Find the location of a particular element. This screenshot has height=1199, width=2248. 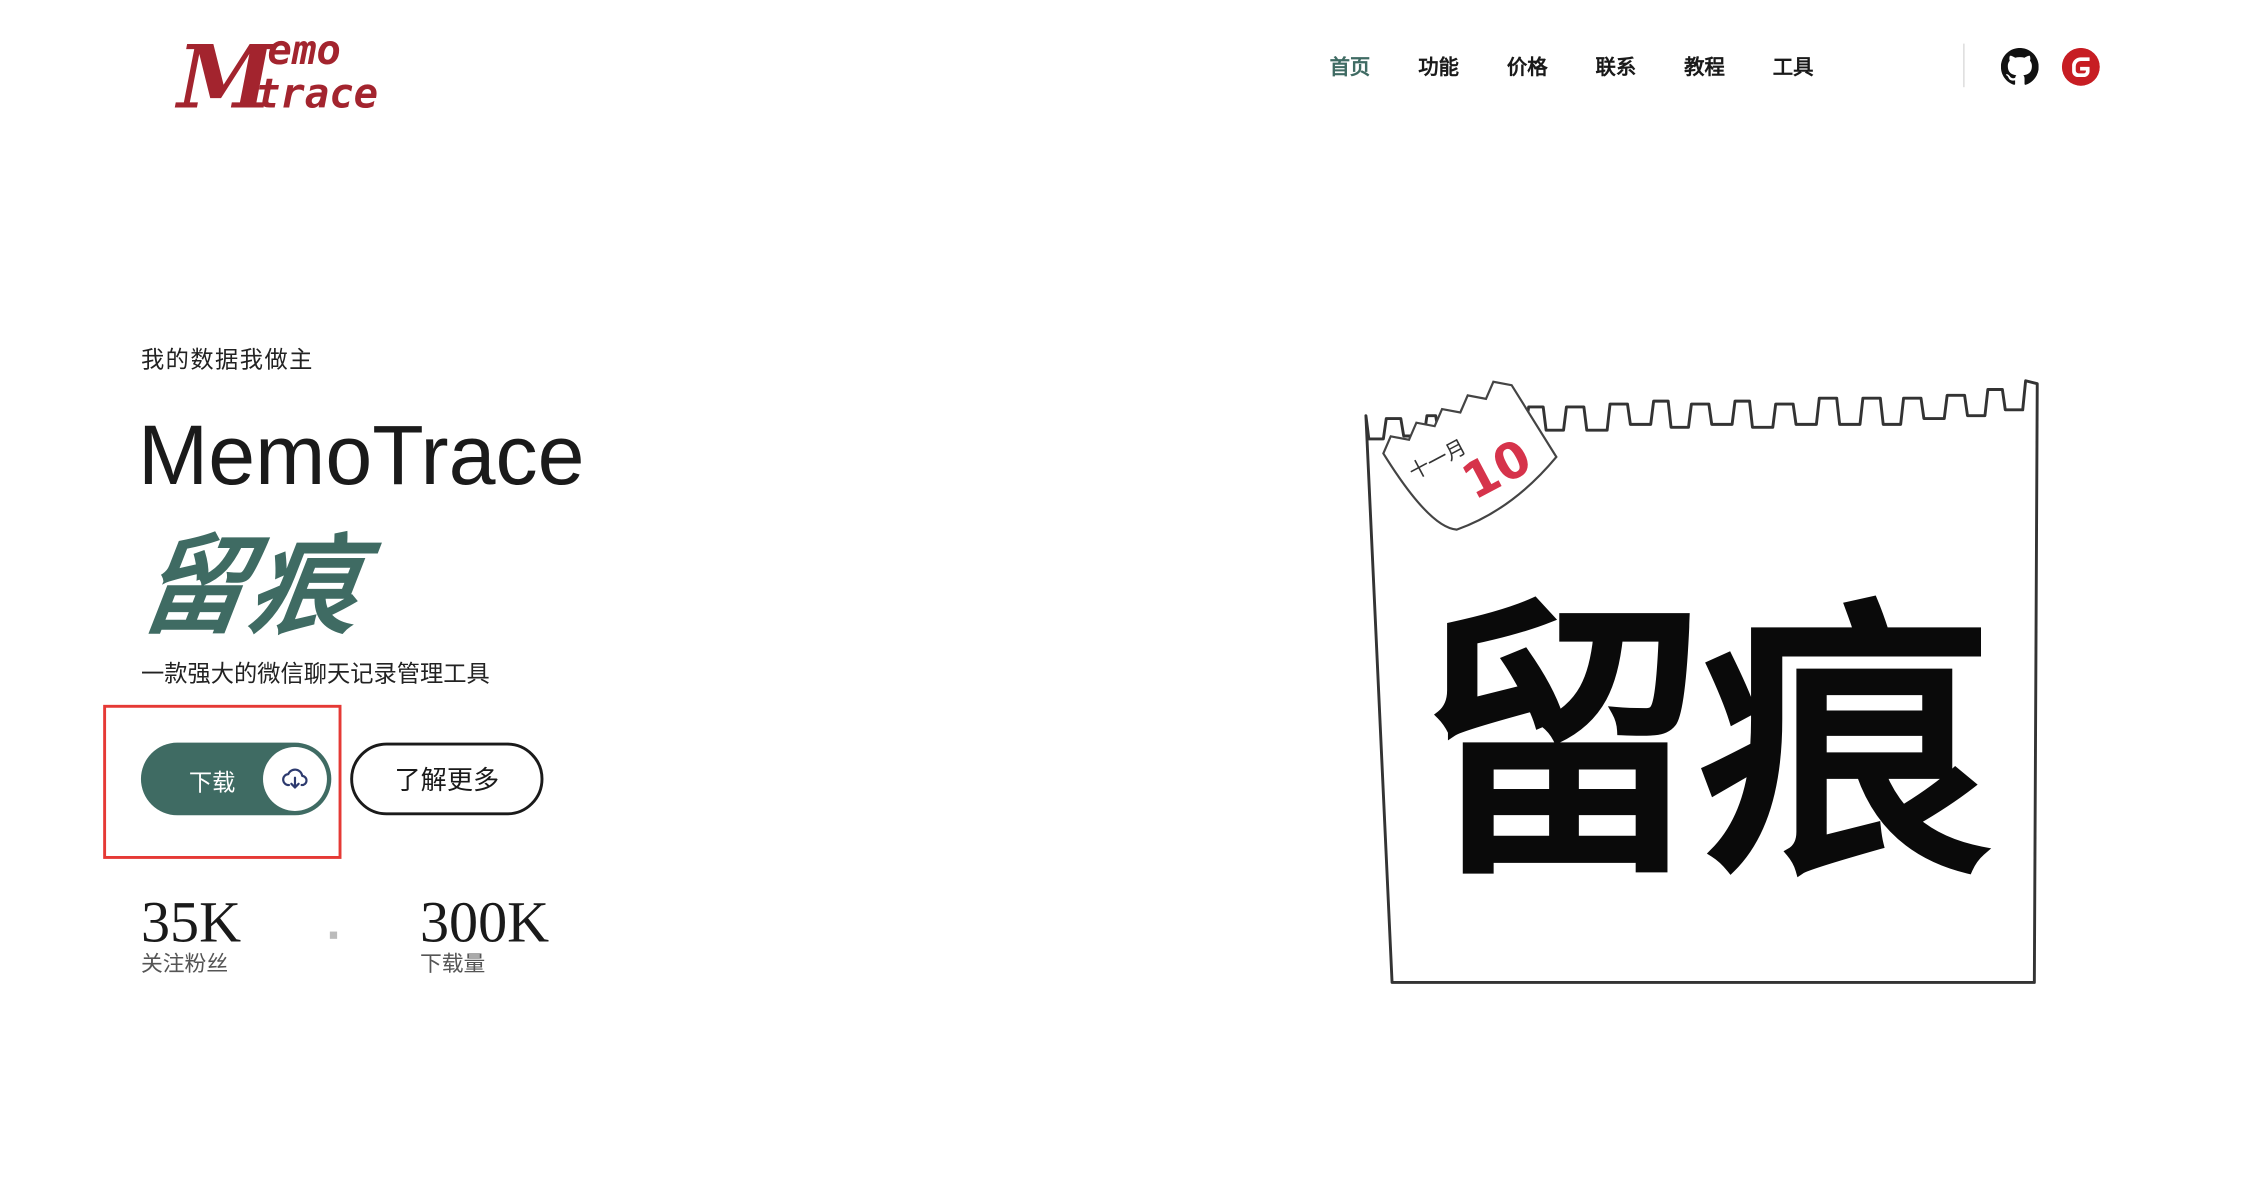

download-icon-circle is located at coordinates (295, 778).